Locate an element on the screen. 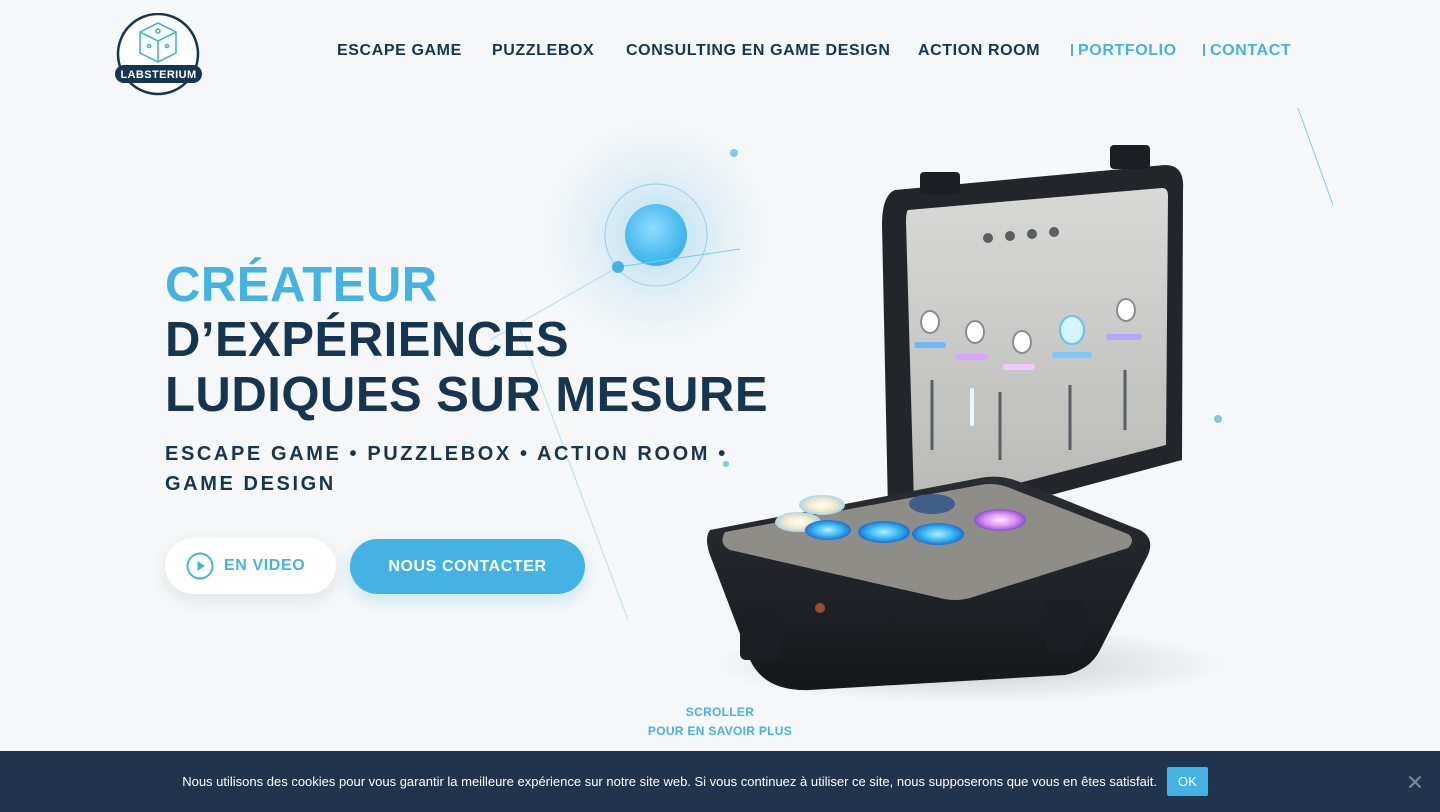 The height and width of the screenshot is (812, 1440). nav-contact-label: CONTACT is located at coordinates (1251, 50).